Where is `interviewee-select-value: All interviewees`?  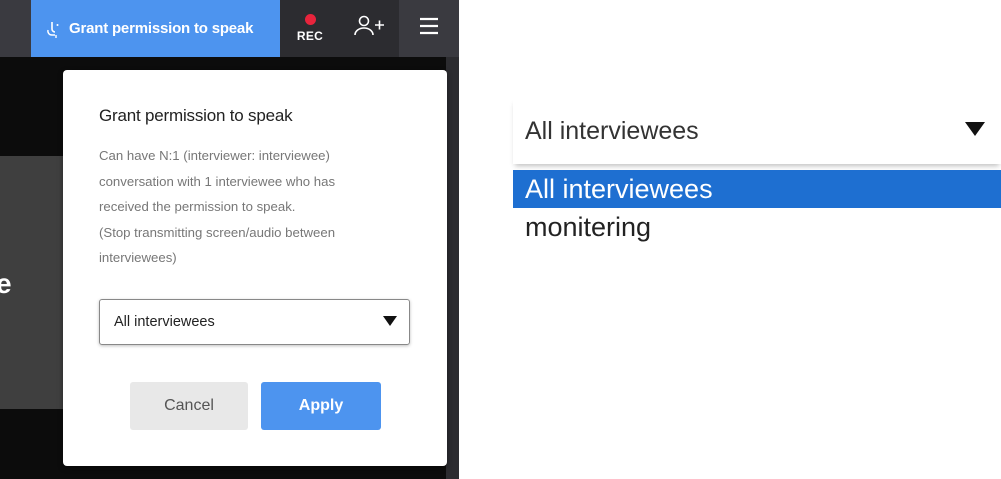 interviewee-select-value: All interviewees is located at coordinates (164, 322).